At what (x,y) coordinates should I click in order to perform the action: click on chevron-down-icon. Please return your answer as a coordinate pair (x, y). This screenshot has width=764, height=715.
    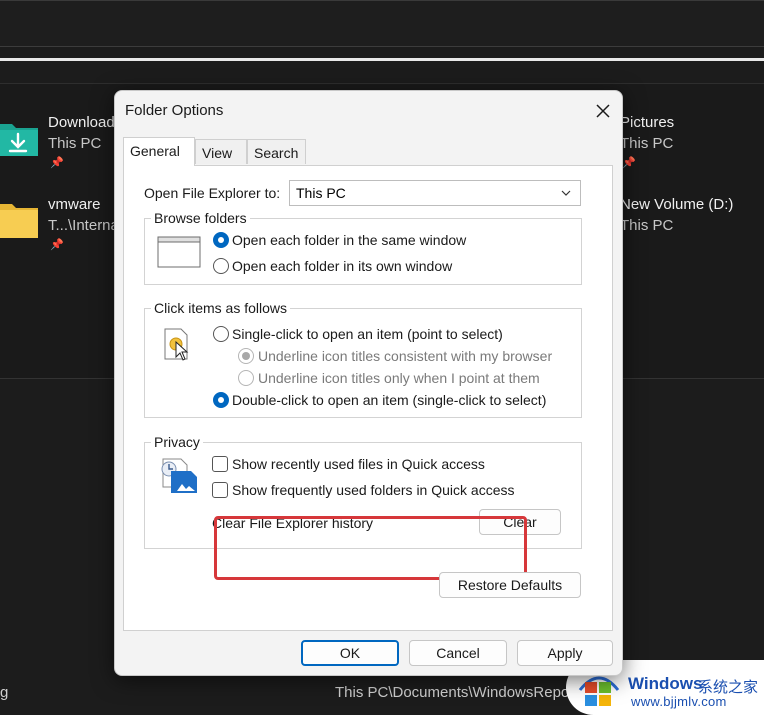
    Looking at the image, I should click on (566, 193).